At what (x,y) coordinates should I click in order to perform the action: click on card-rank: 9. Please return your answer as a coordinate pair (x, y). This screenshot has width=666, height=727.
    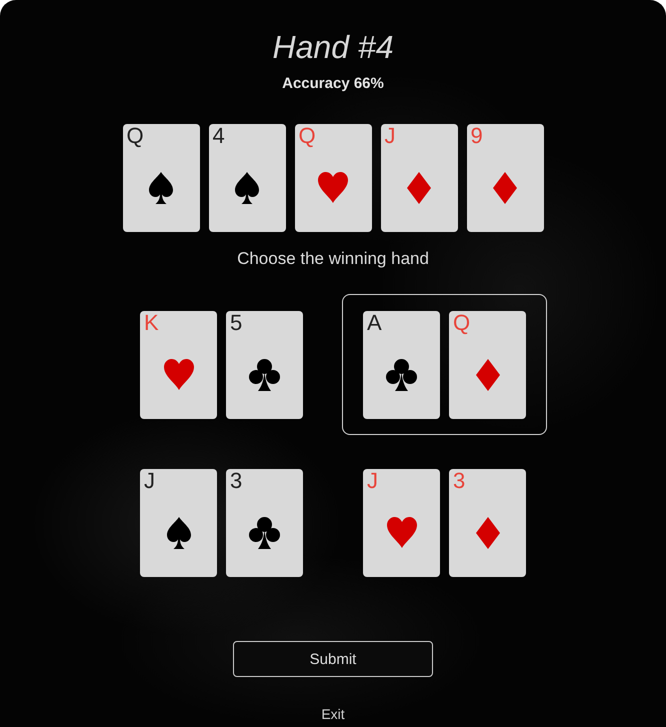
    Looking at the image, I should click on (476, 136).